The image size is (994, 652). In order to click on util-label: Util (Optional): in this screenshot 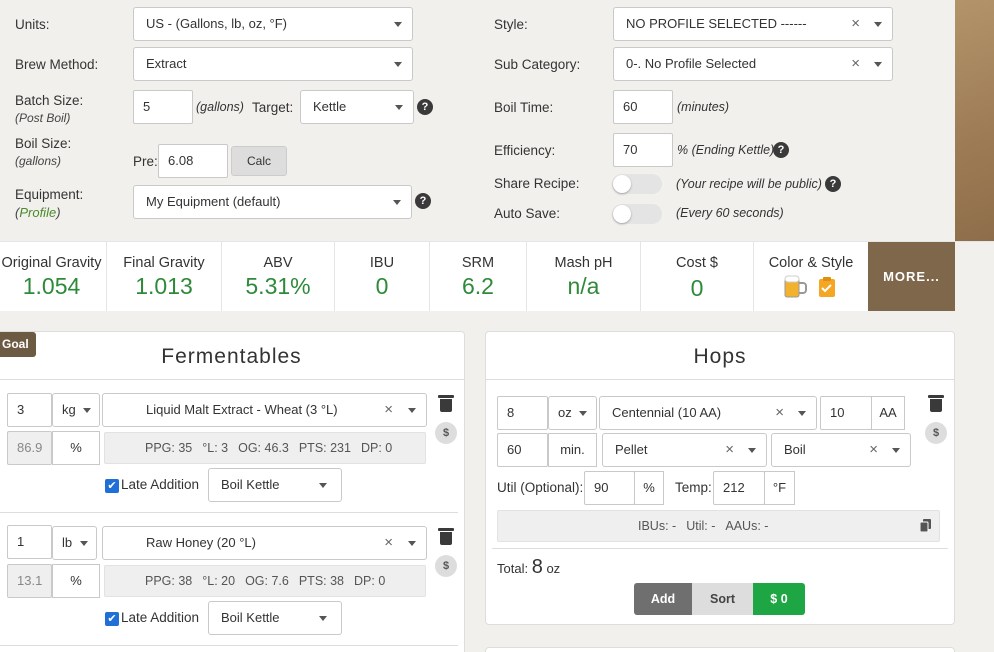, I will do `click(540, 487)`.